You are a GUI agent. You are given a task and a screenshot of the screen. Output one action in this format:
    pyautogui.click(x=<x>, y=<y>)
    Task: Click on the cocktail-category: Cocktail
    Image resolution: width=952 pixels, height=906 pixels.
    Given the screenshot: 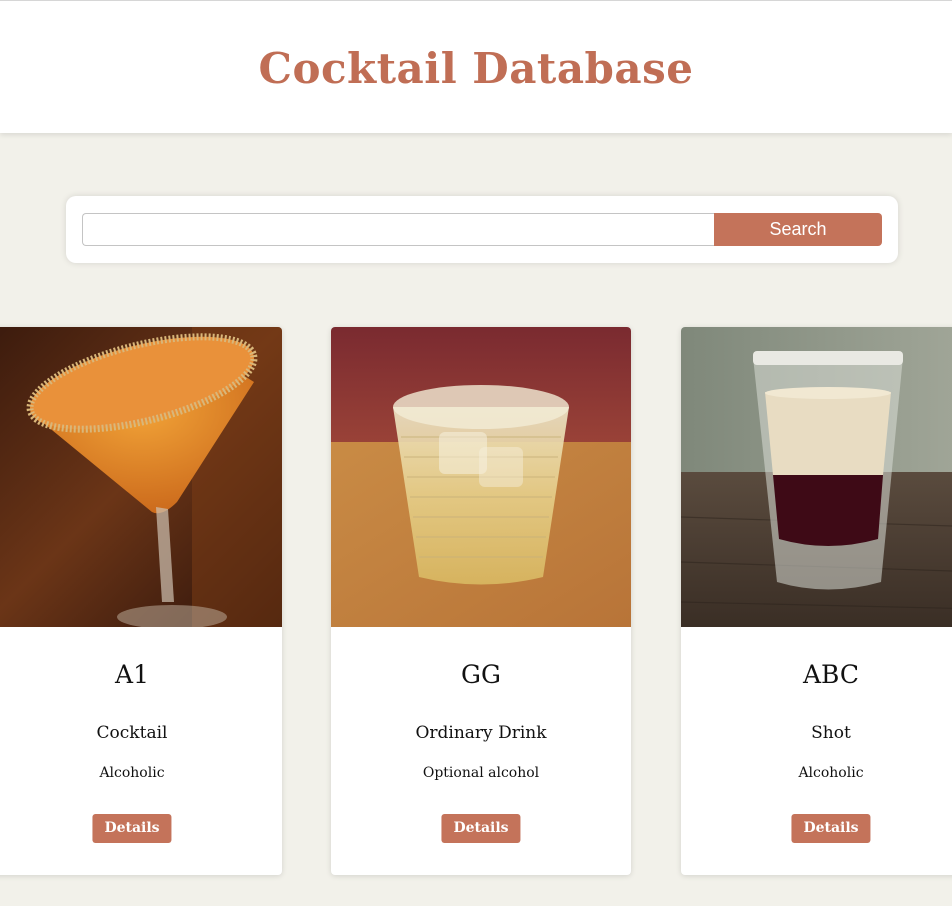 What is the action you would take?
    pyautogui.click(x=132, y=733)
    